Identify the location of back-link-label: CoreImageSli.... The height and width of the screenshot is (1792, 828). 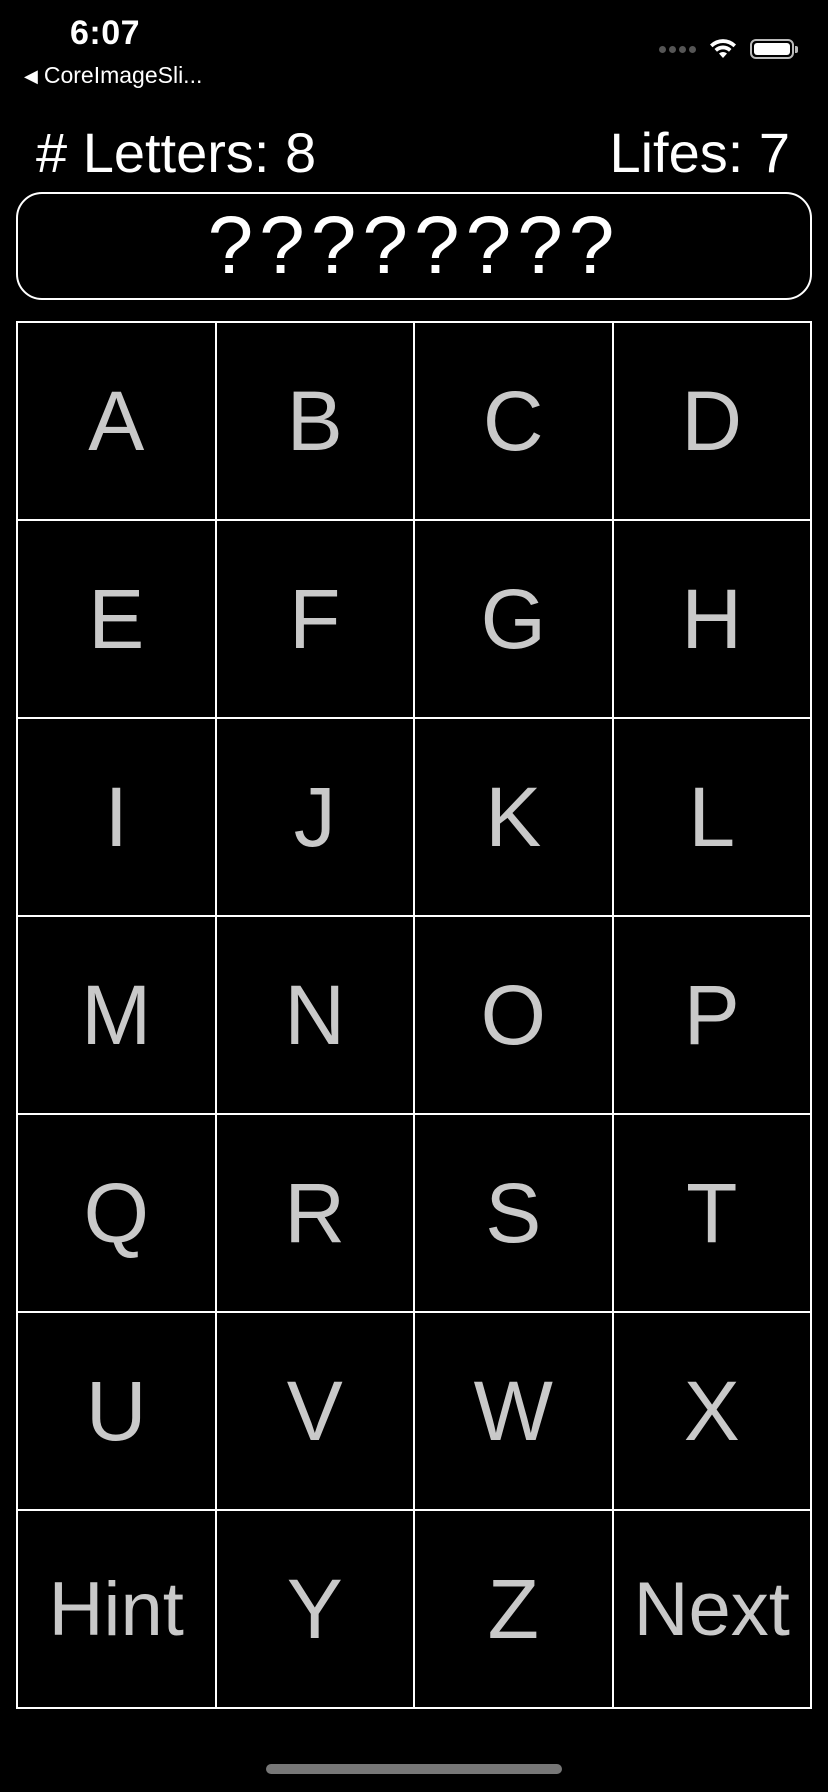
(123, 75).